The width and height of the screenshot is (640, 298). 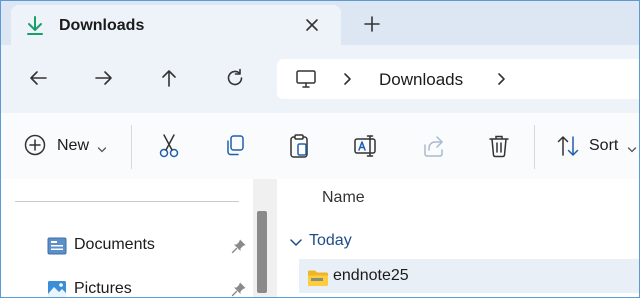 I want to click on tab-title: Downloads, so click(x=102, y=25).